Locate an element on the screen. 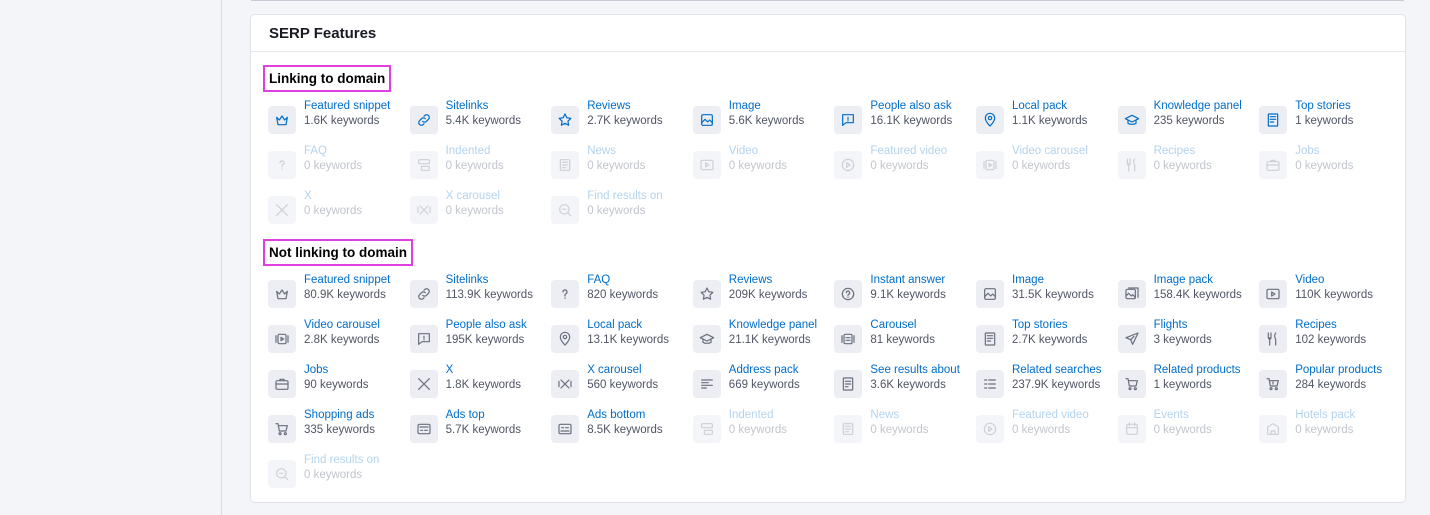 The width and height of the screenshot is (1430, 515). feature-name-link: Ads bottom is located at coordinates (624, 415).